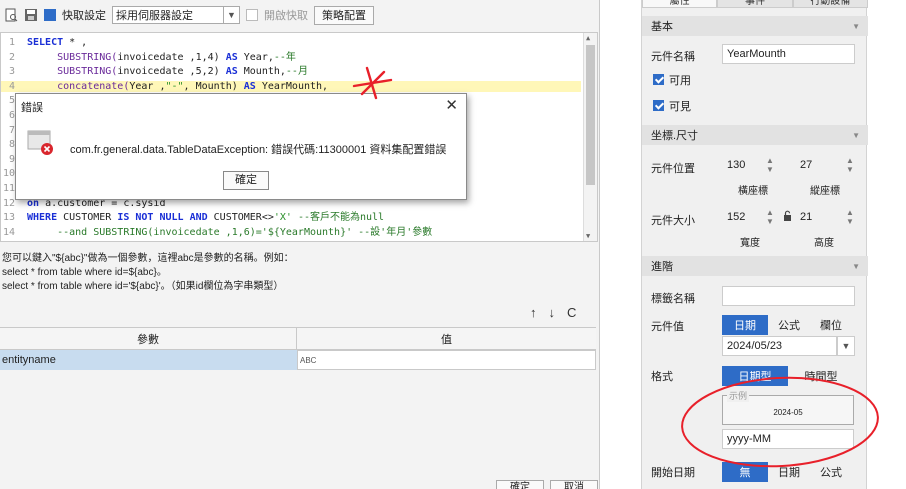 The height and width of the screenshot is (489, 906). I want to click on start-date-date: 日期, so click(789, 472).